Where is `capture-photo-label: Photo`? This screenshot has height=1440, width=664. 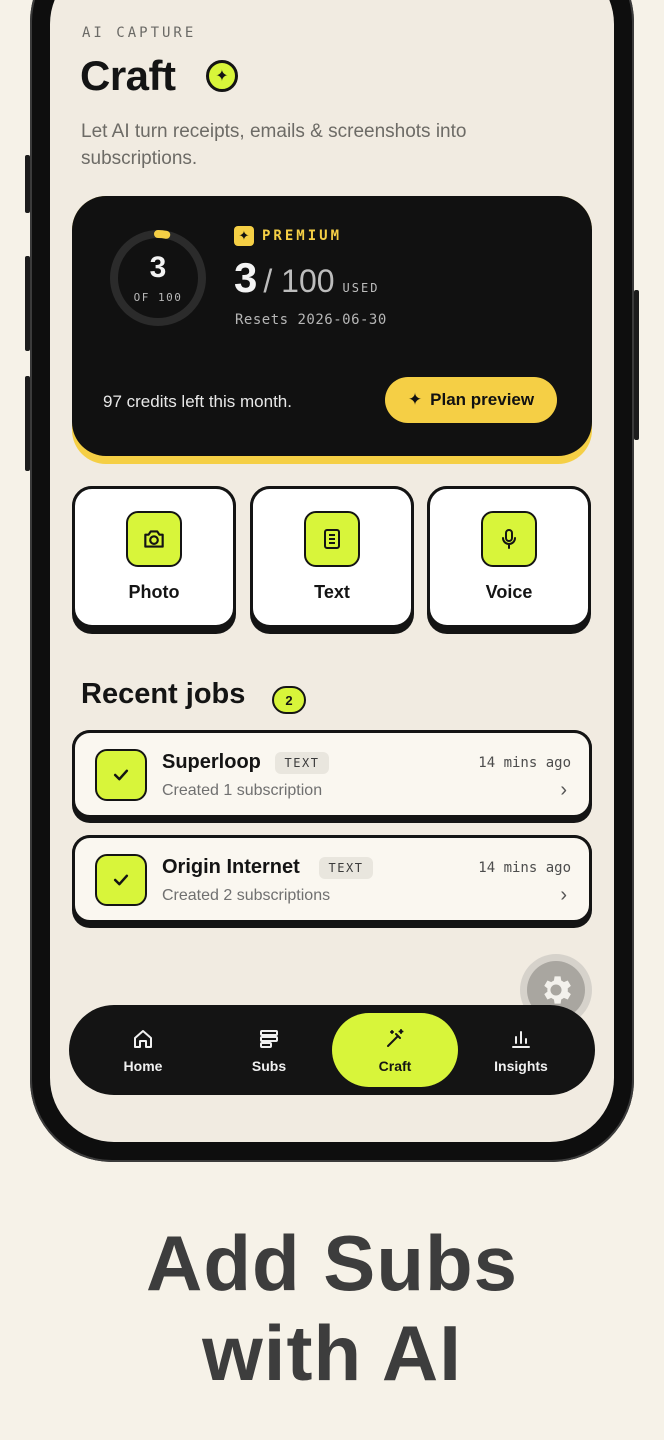 capture-photo-label: Photo is located at coordinates (154, 592).